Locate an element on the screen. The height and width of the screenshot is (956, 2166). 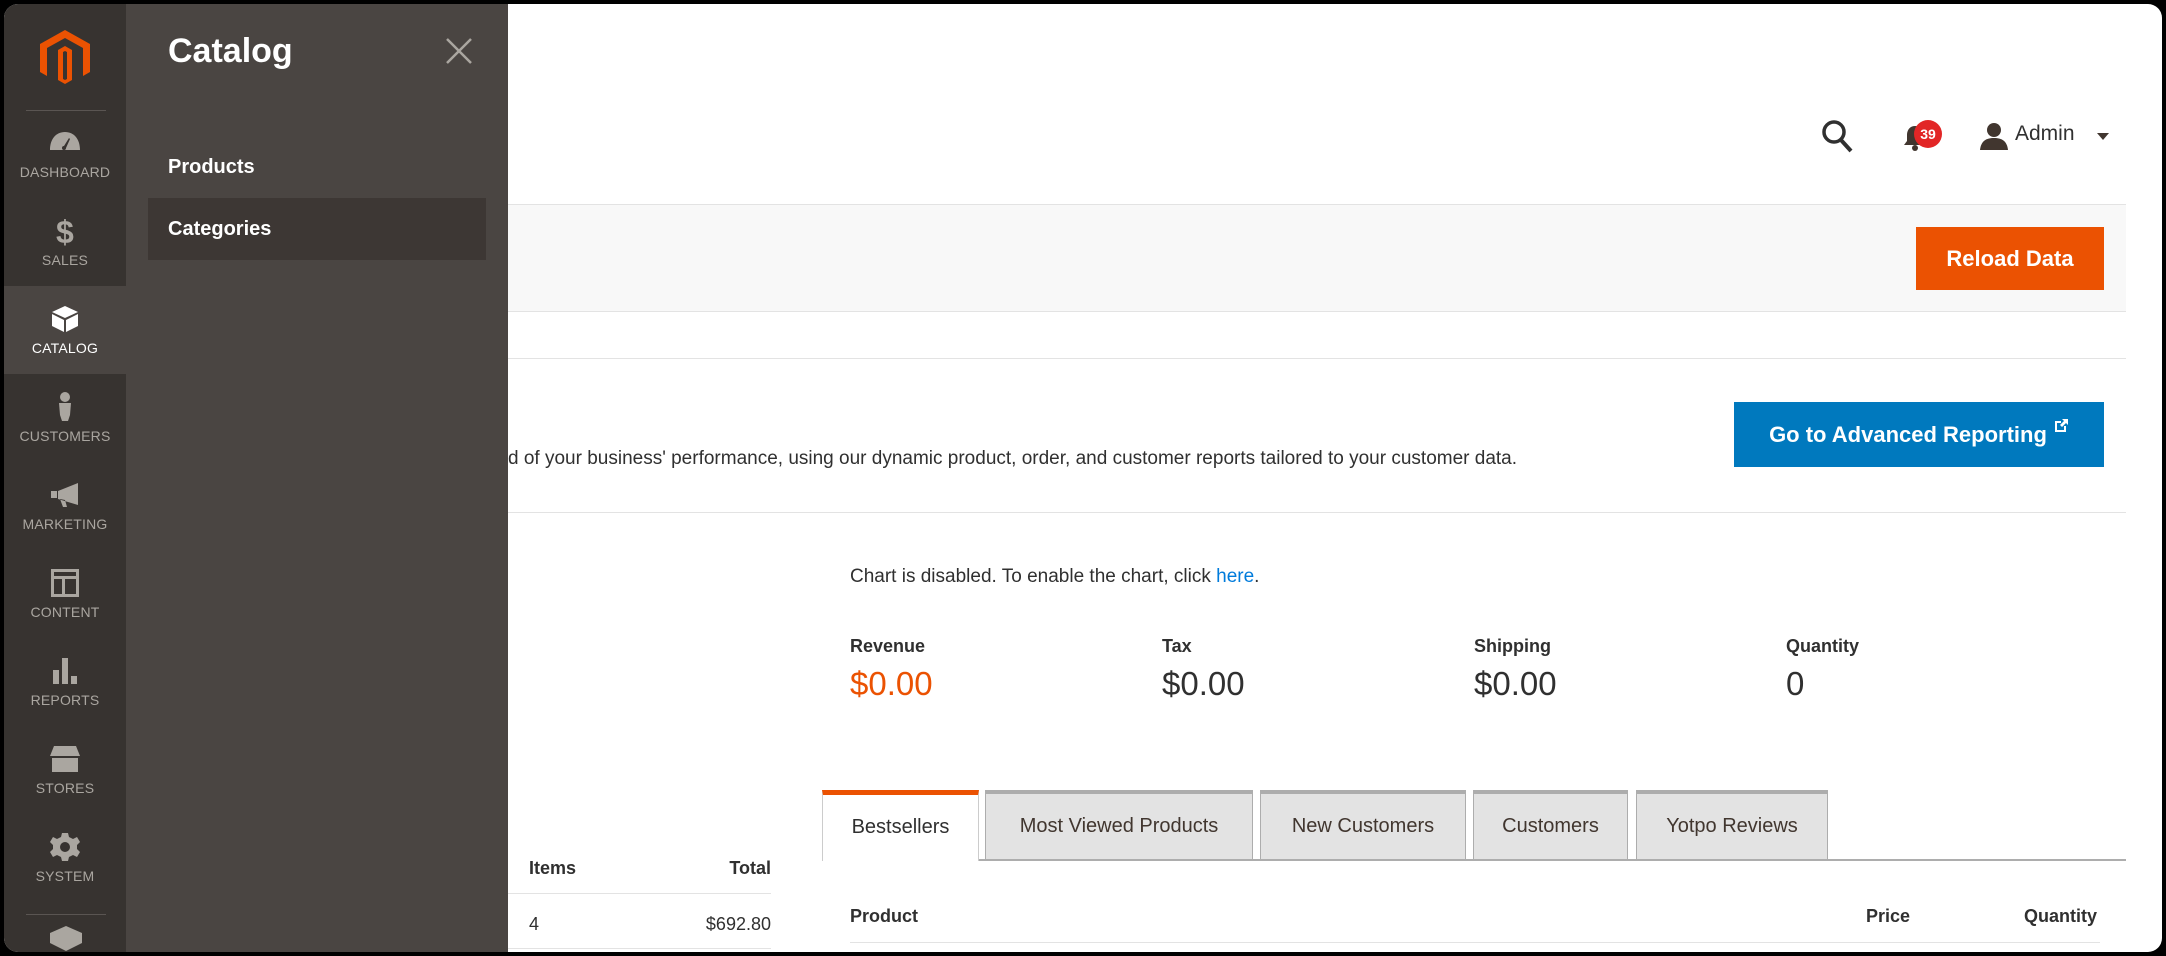
notification-badge: 39 is located at coordinates (1928, 134).